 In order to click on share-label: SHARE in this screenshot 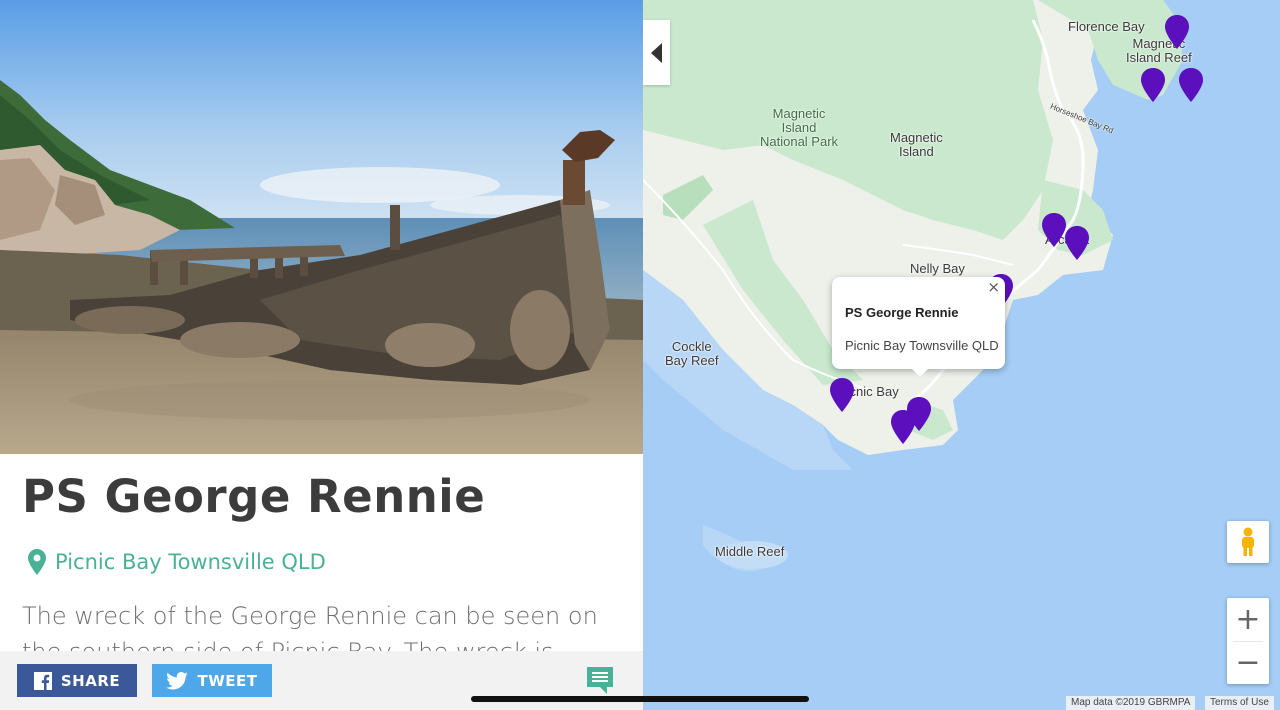, I will do `click(90, 680)`.